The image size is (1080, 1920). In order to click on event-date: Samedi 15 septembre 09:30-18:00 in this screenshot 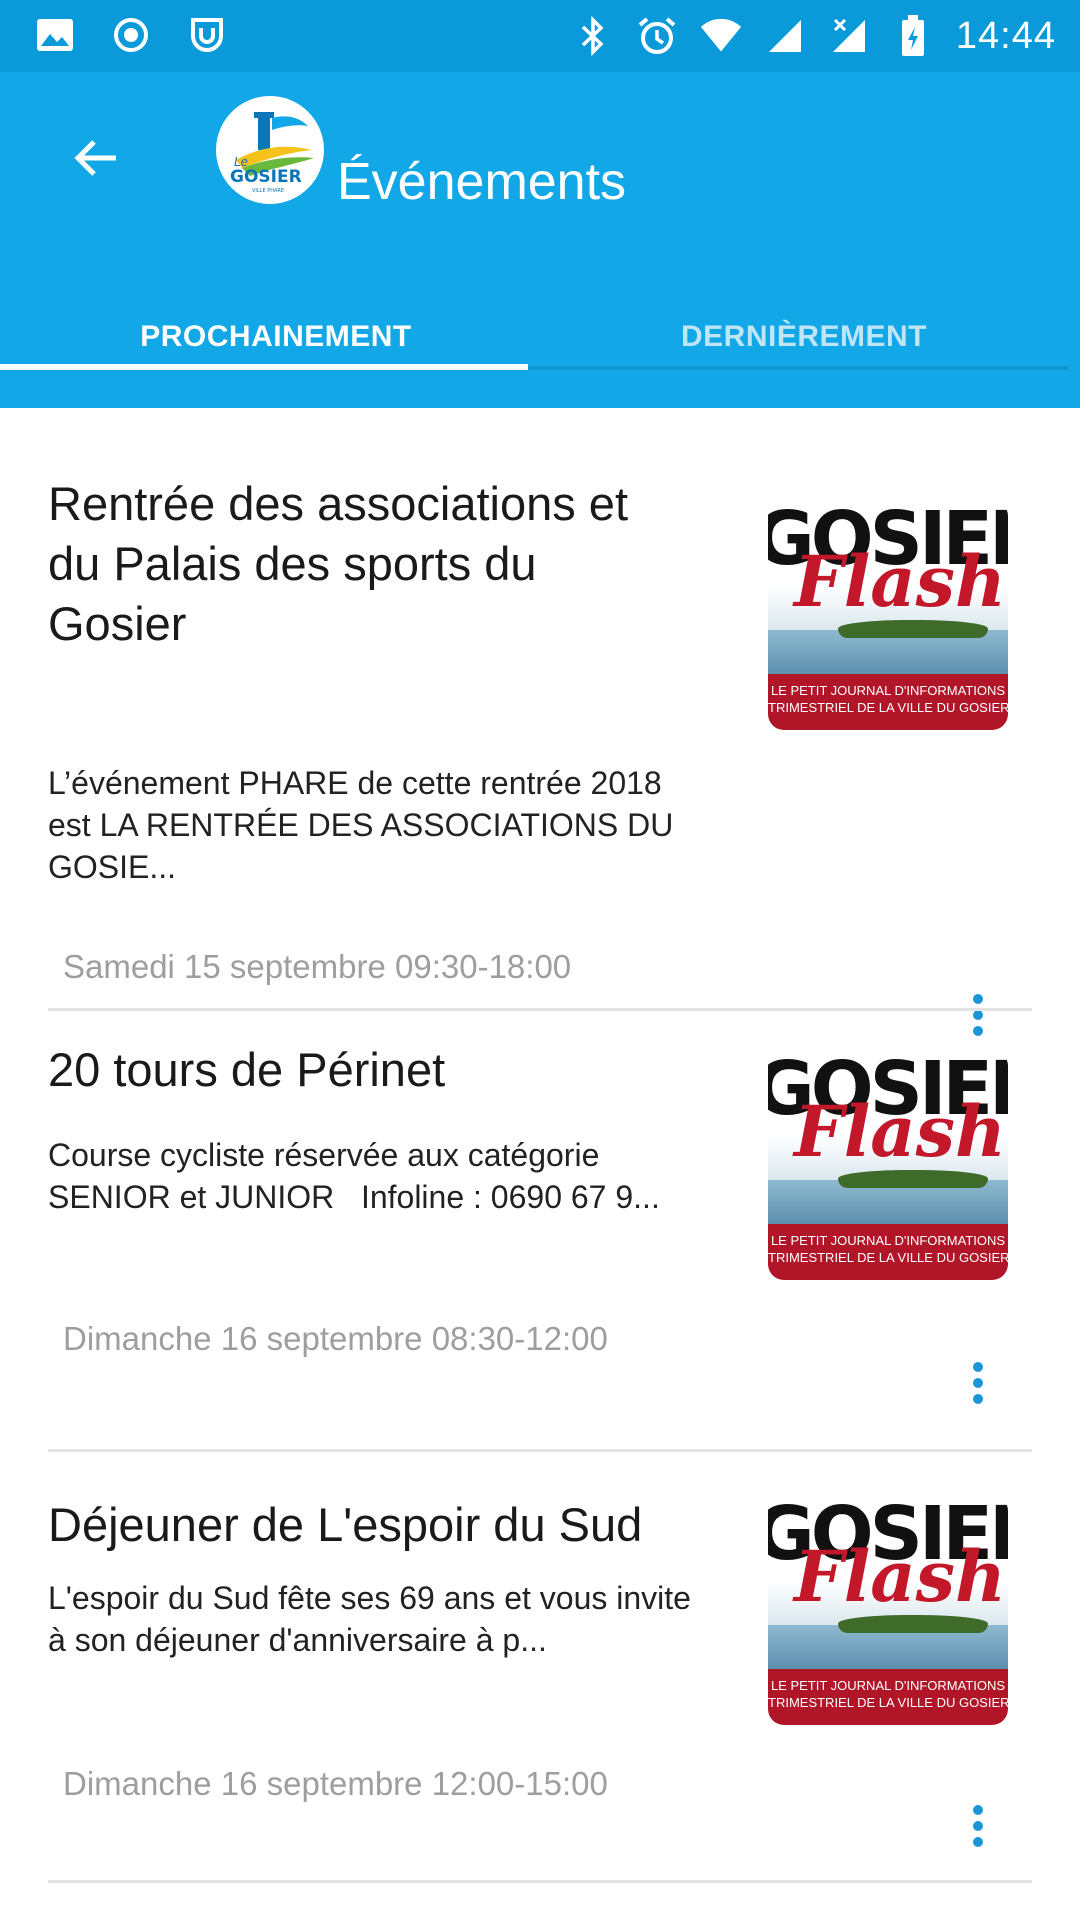, I will do `click(317, 966)`.